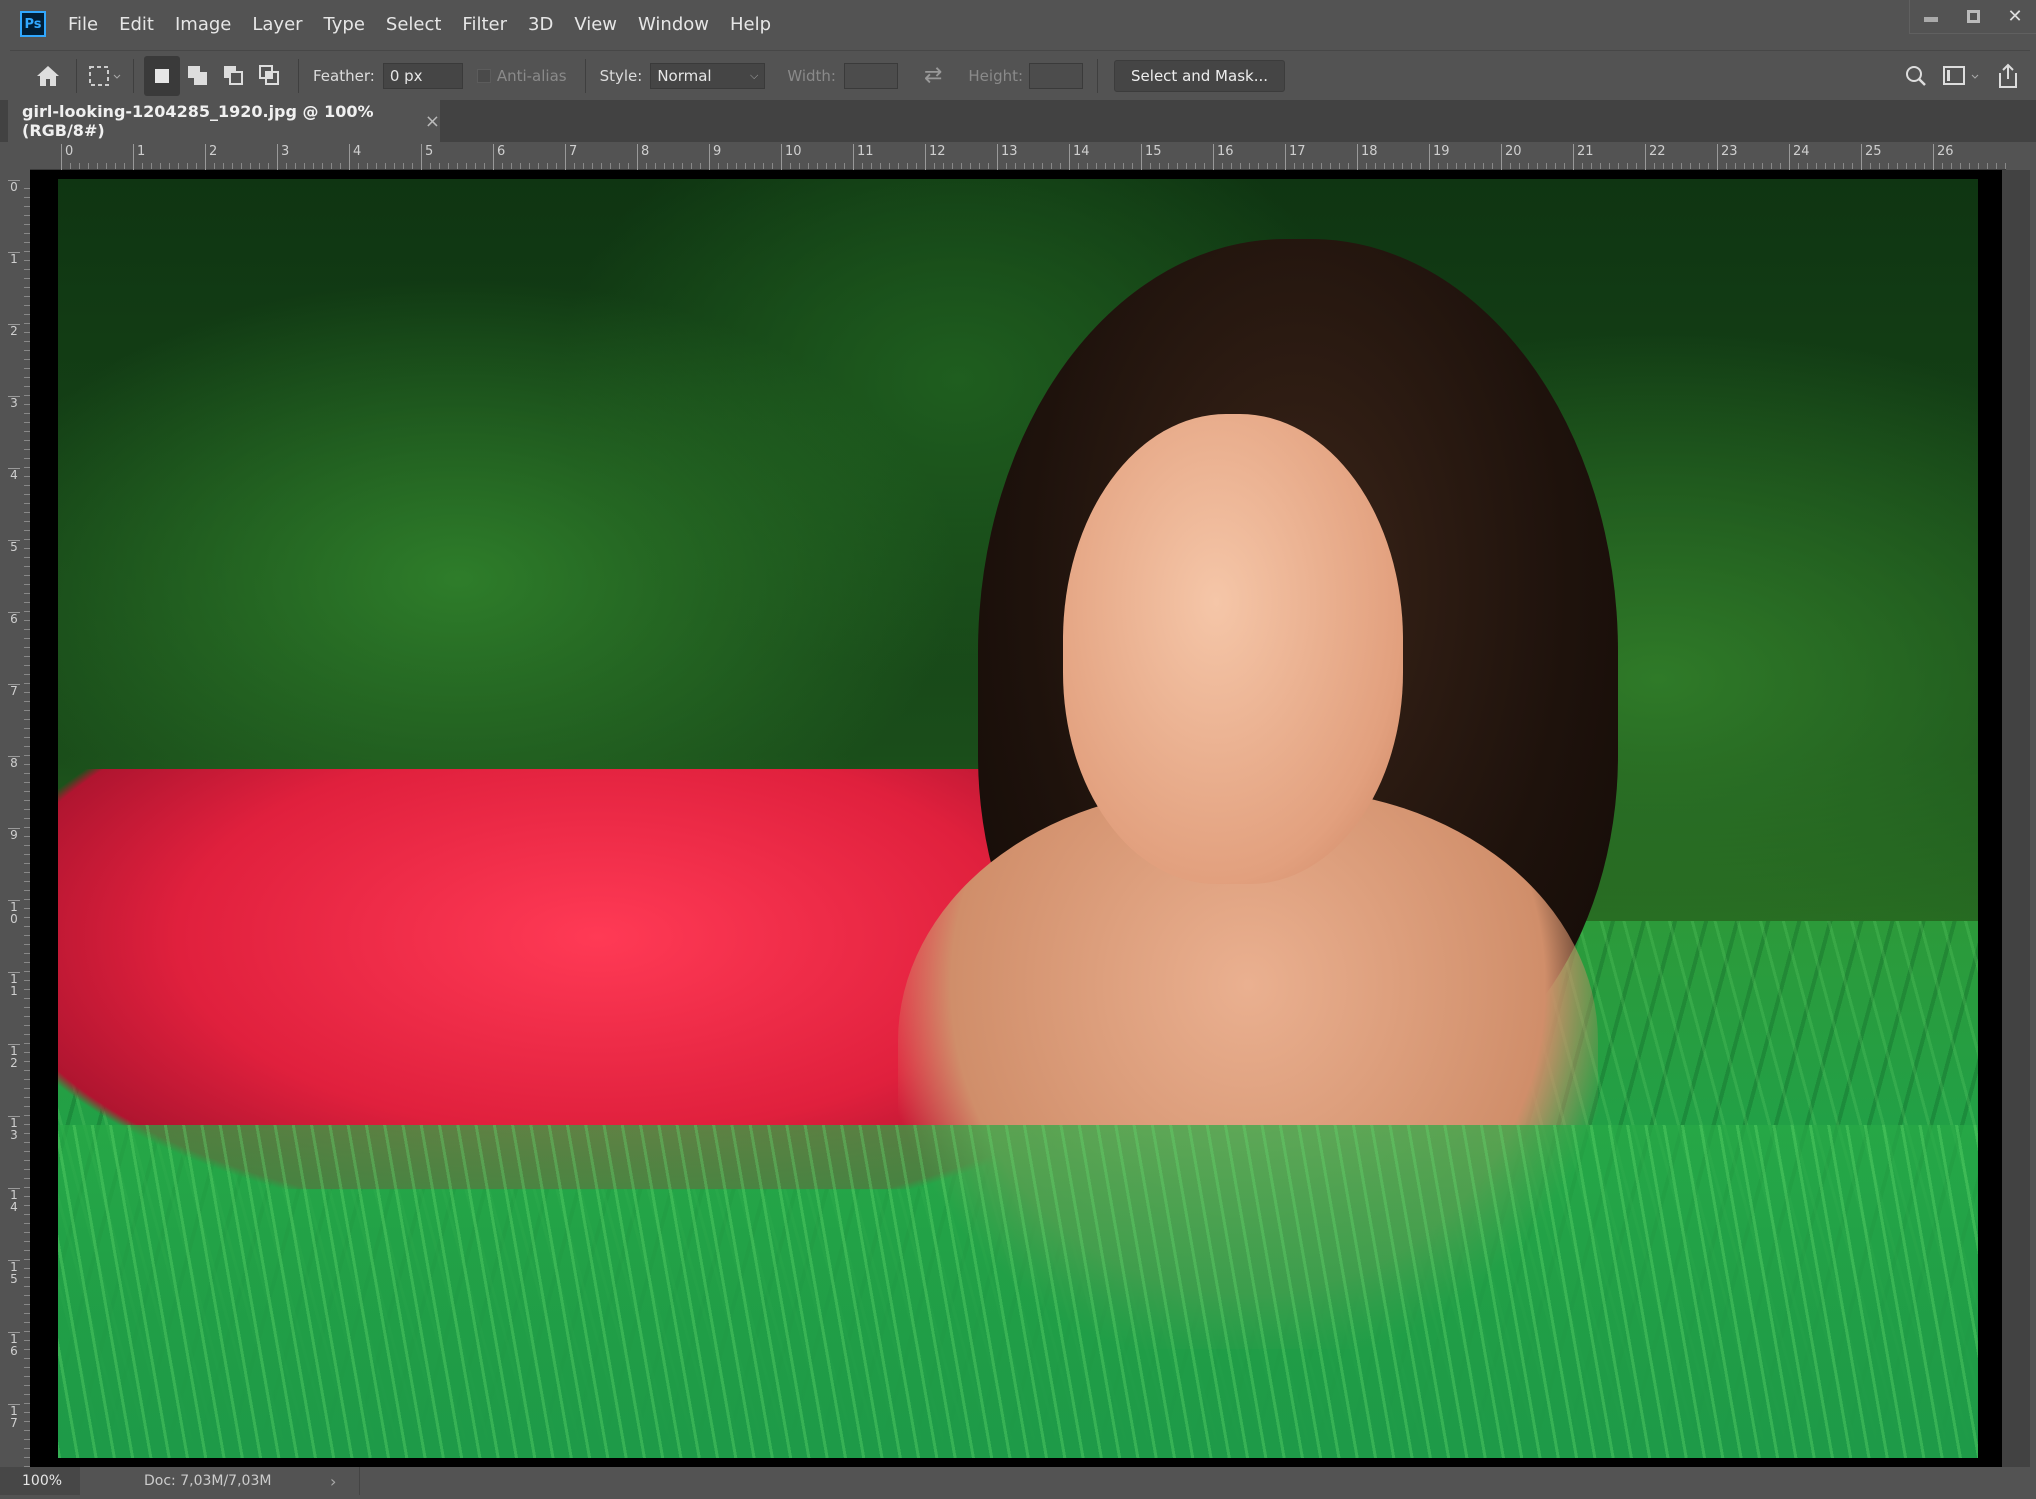  What do you see at coordinates (105, 76) in the screenshot?
I see `marquee-tool-preset` at bounding box center [105, 76].